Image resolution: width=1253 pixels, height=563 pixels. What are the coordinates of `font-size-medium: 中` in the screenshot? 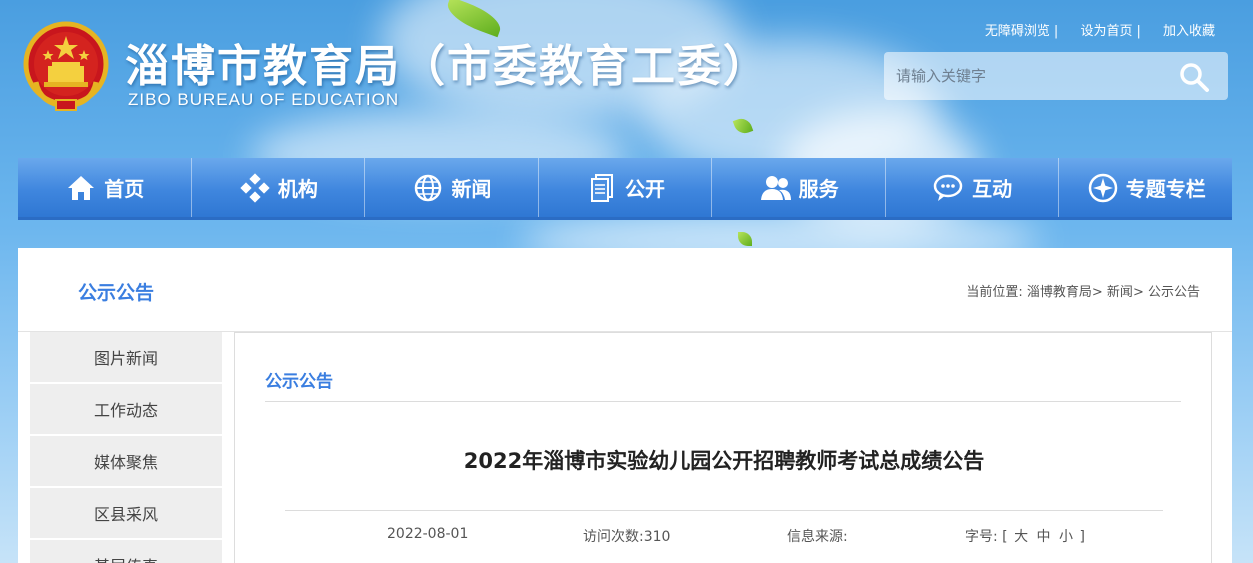 It's located at (1044, 537).